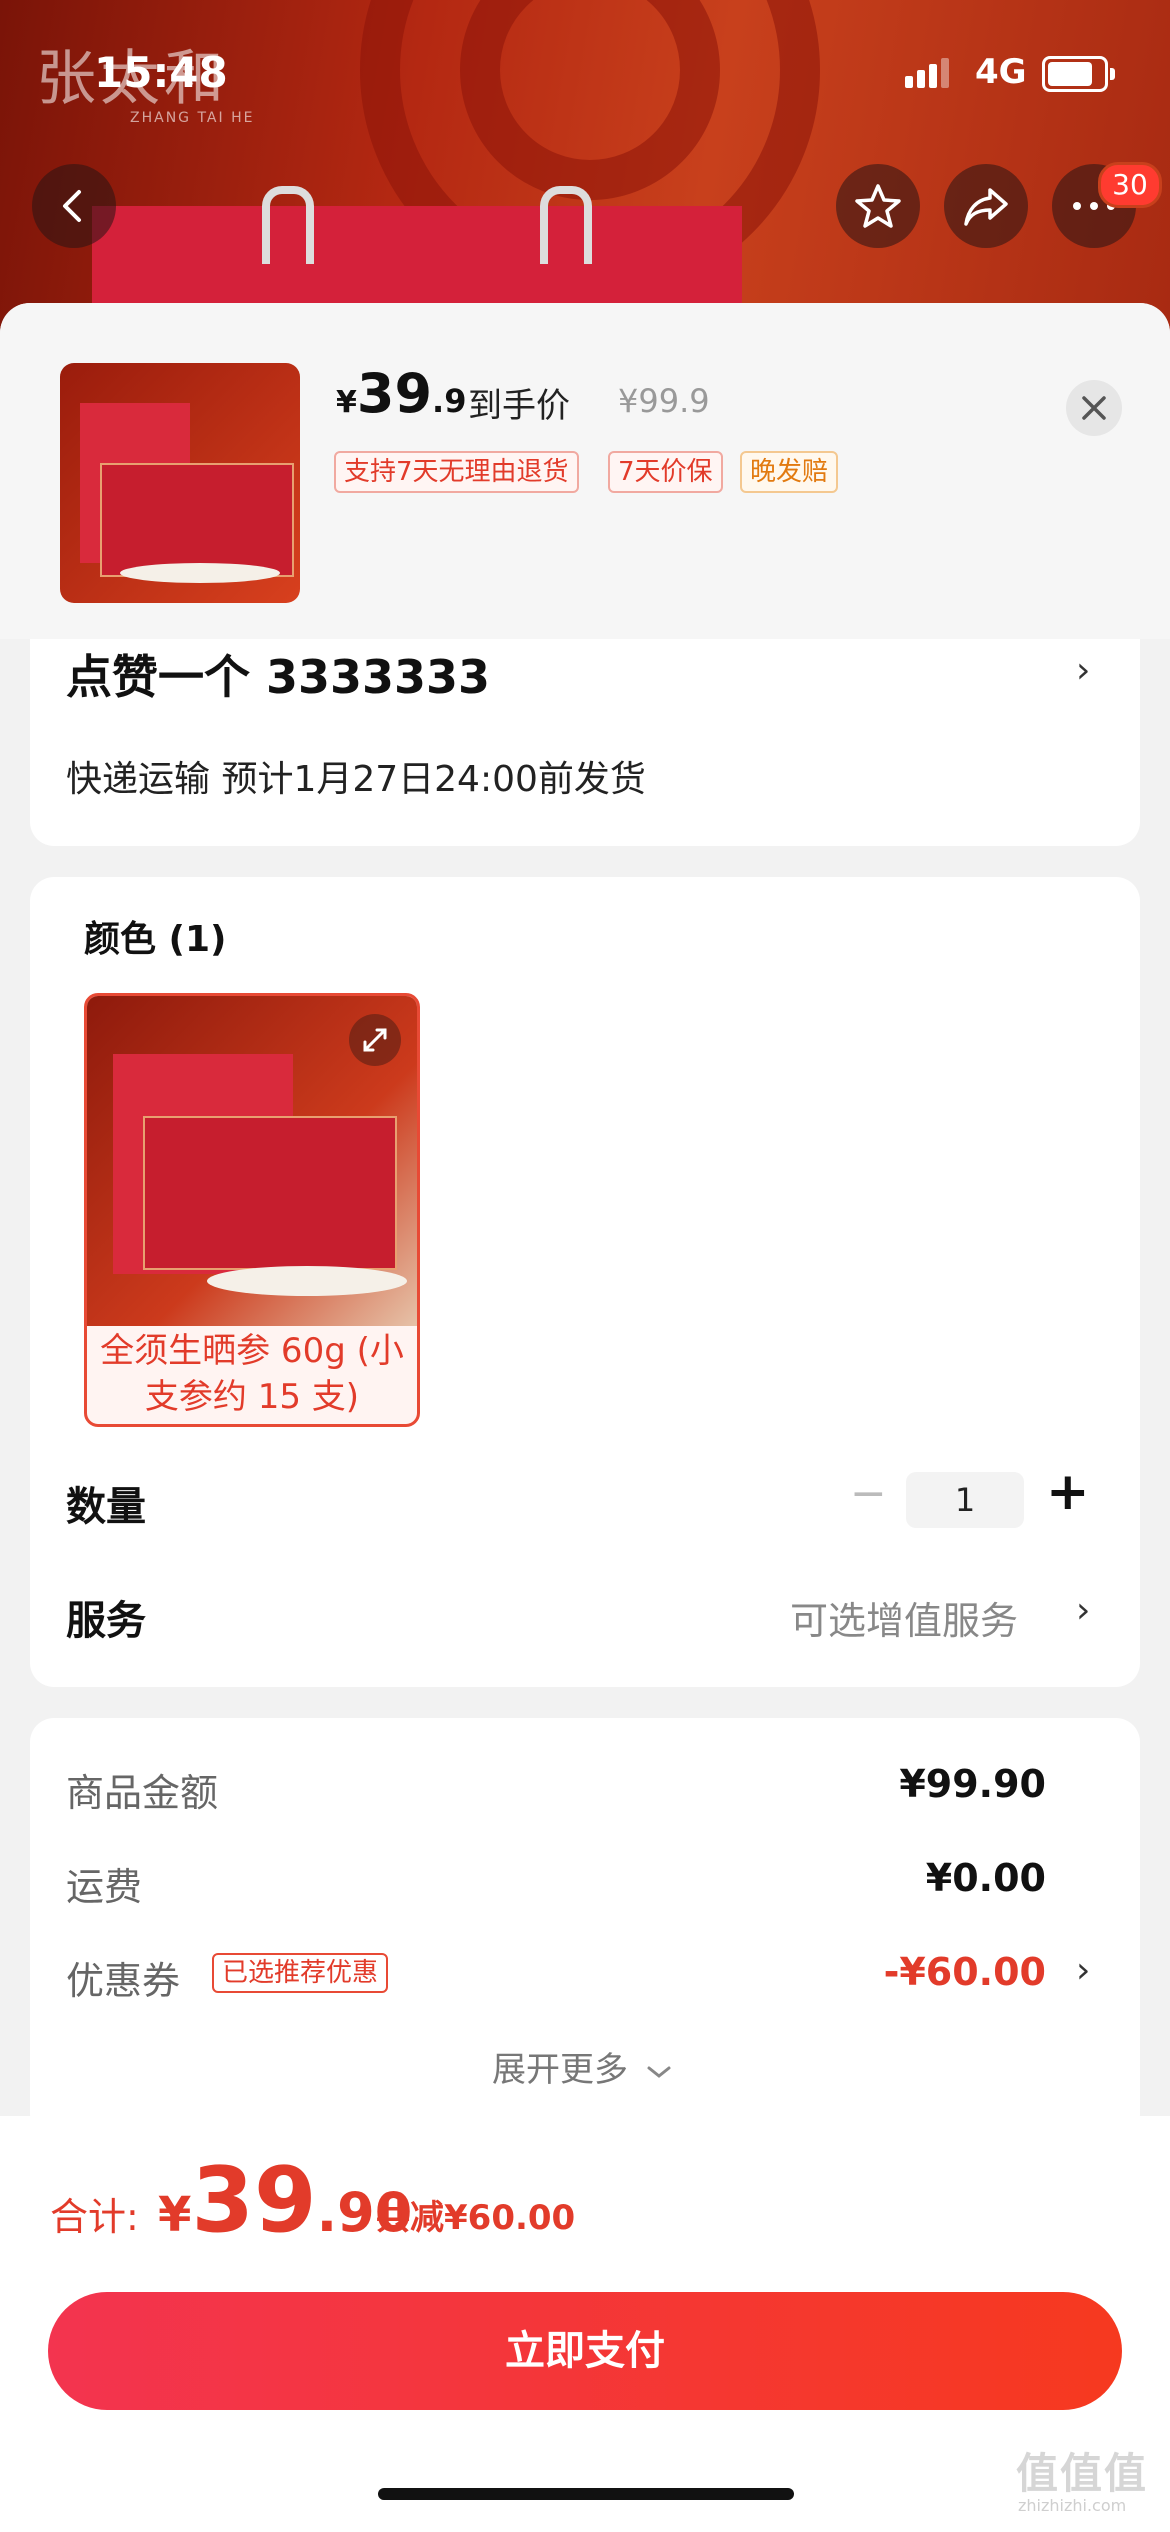 The height and width of the screenshot is (2532, 1170). I want to click on shipping-fee-label: 运费, so click(104, 1887).